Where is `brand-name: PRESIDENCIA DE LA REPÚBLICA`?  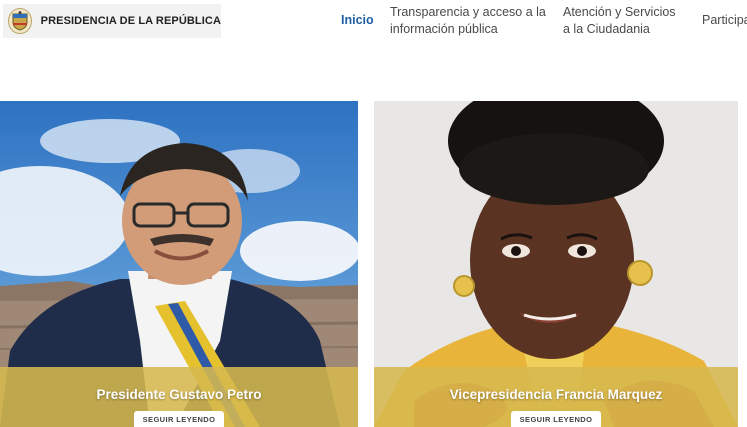
brand-name: PRESIDENCIA DE LA REPÚBLICA is located at coordinates (130, 21).